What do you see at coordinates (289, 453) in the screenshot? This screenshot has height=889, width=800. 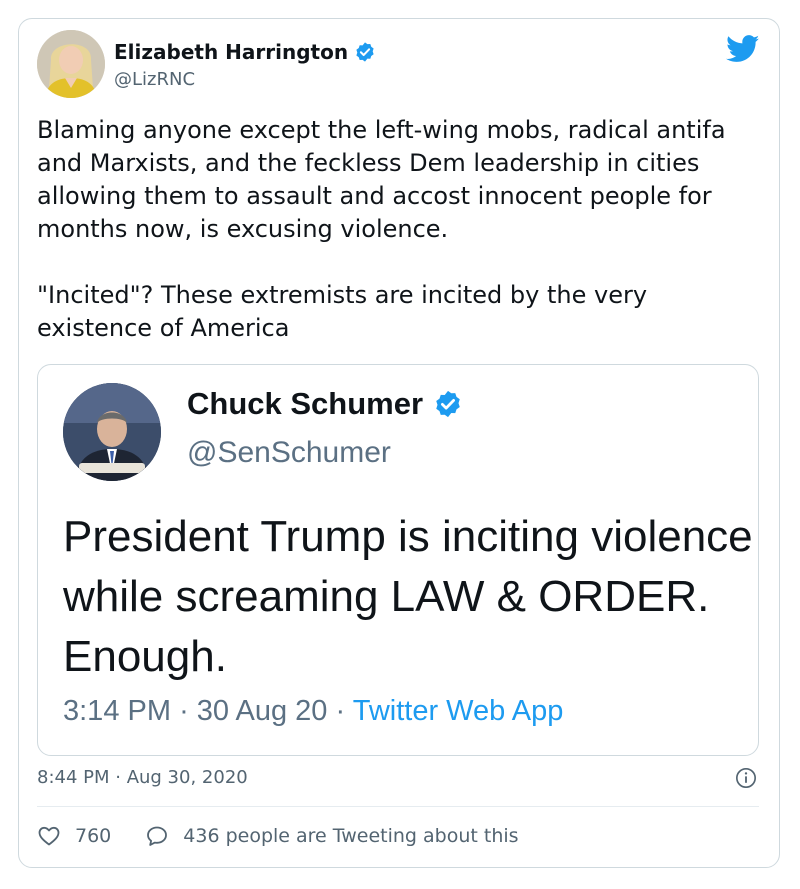 I see `quoted-author-handle: @SenSchumer` at bounding box center [289, 453].